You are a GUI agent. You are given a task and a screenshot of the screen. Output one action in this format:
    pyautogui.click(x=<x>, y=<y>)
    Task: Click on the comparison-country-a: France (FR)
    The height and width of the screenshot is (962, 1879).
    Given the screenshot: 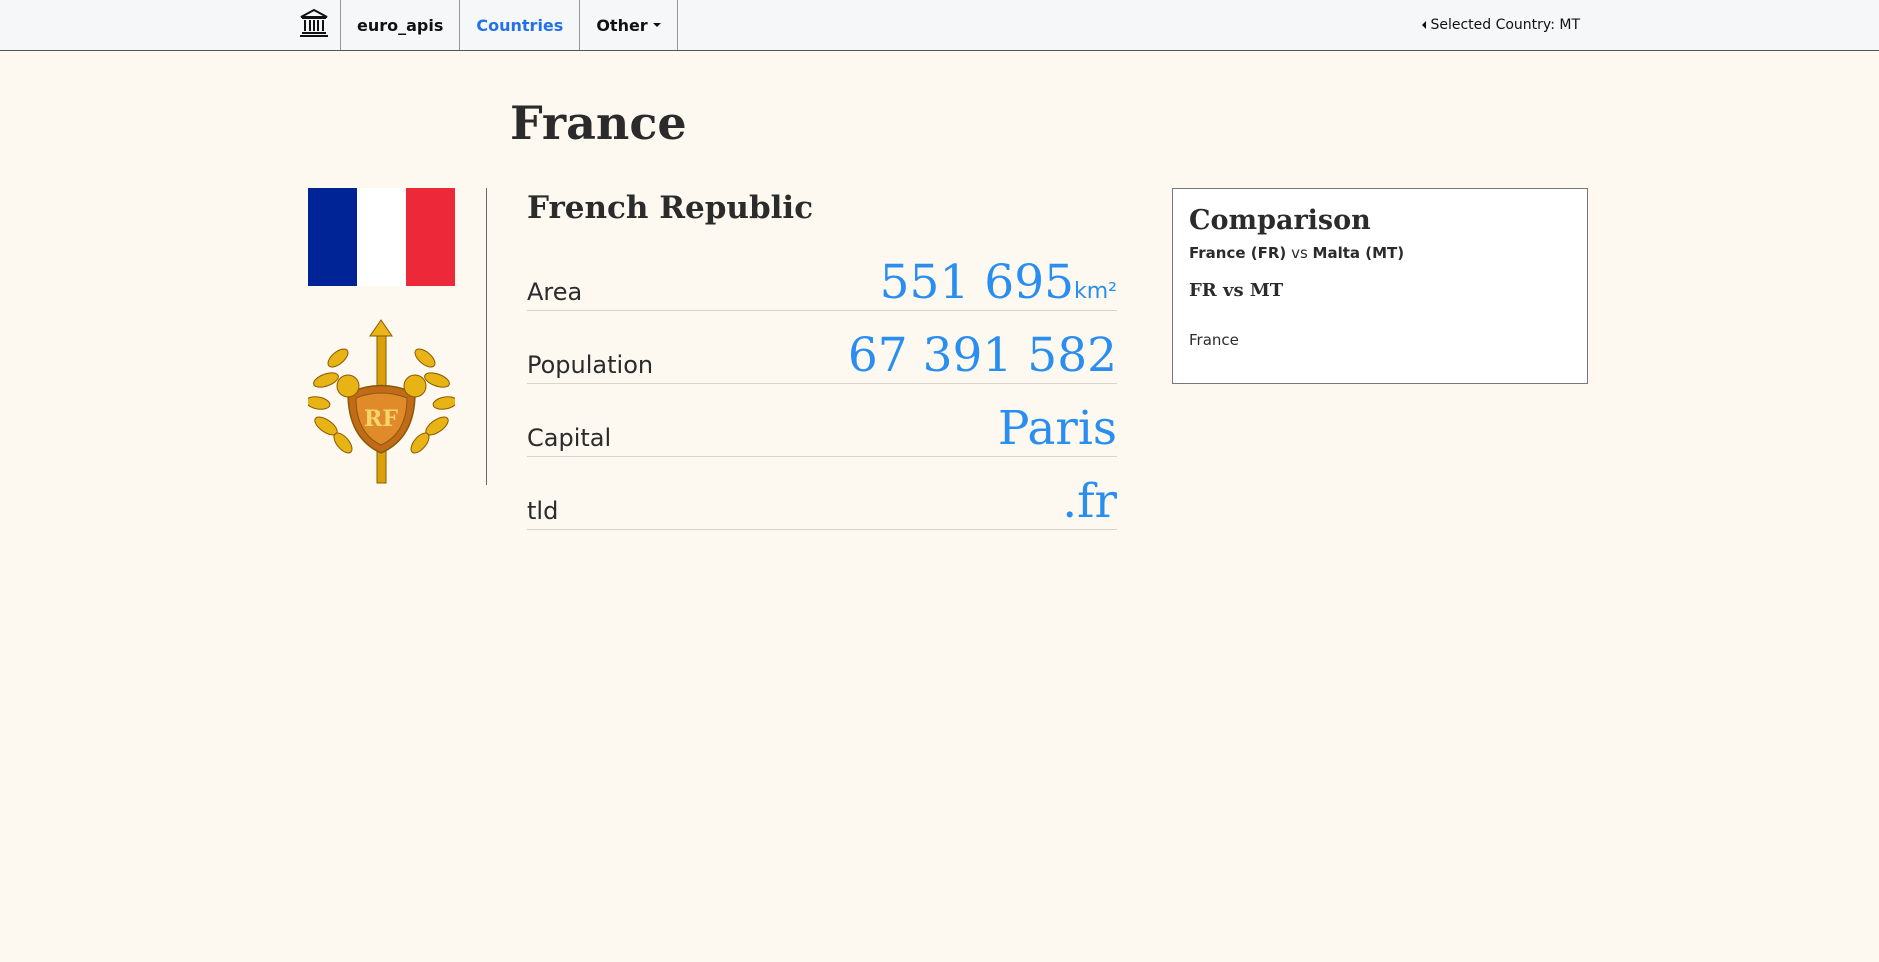 What is the action you would take?
    pyautogui.click(x=1238, y=253)
    